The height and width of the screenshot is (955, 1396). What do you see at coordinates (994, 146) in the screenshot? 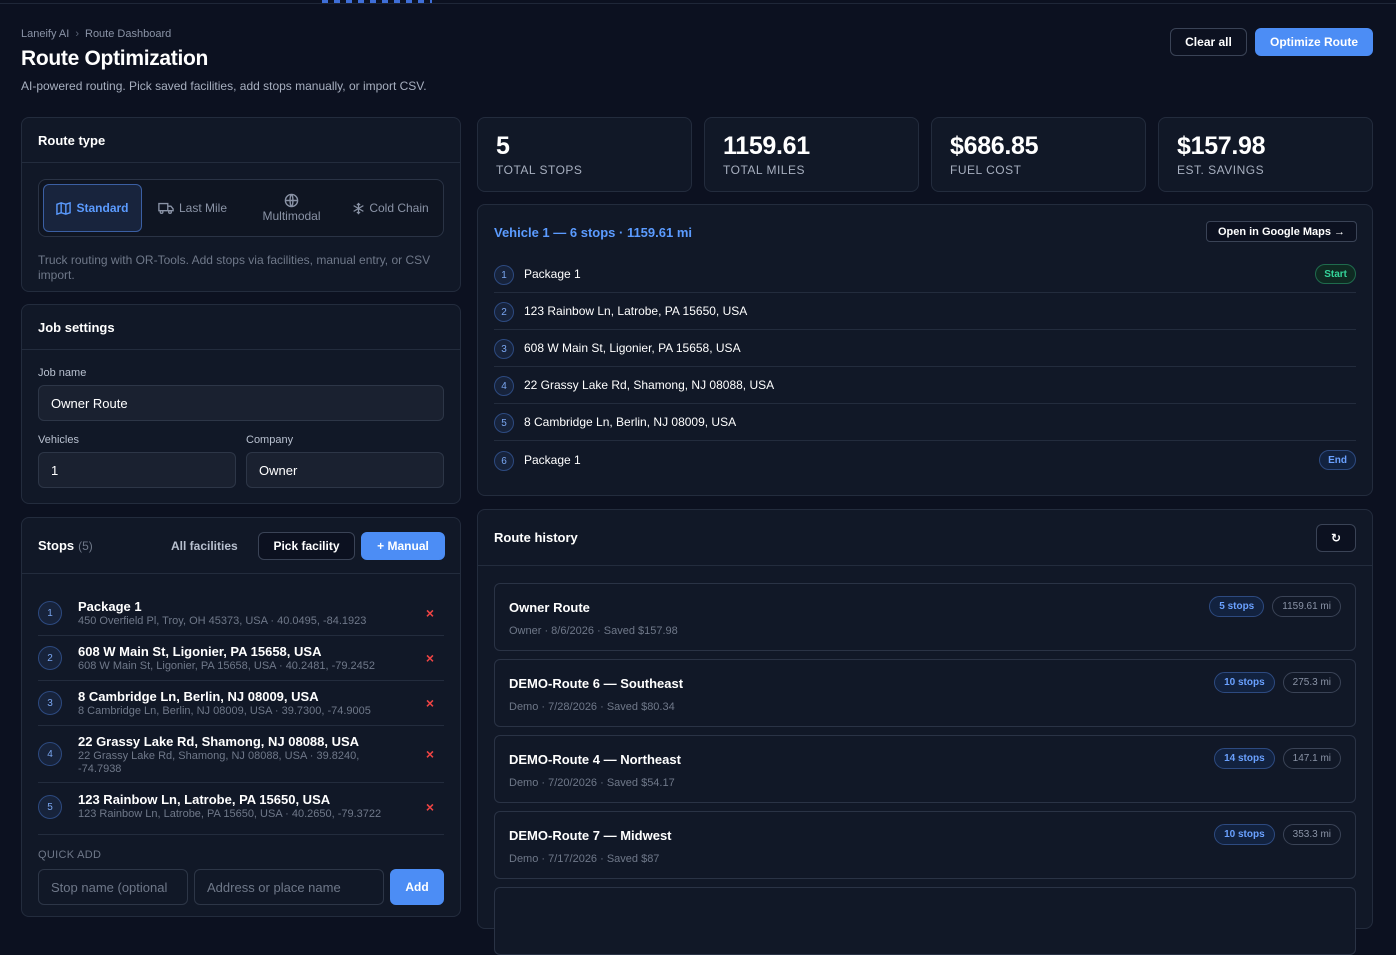
I see `stat-value: $686.85` at bounding box center [994, 146].